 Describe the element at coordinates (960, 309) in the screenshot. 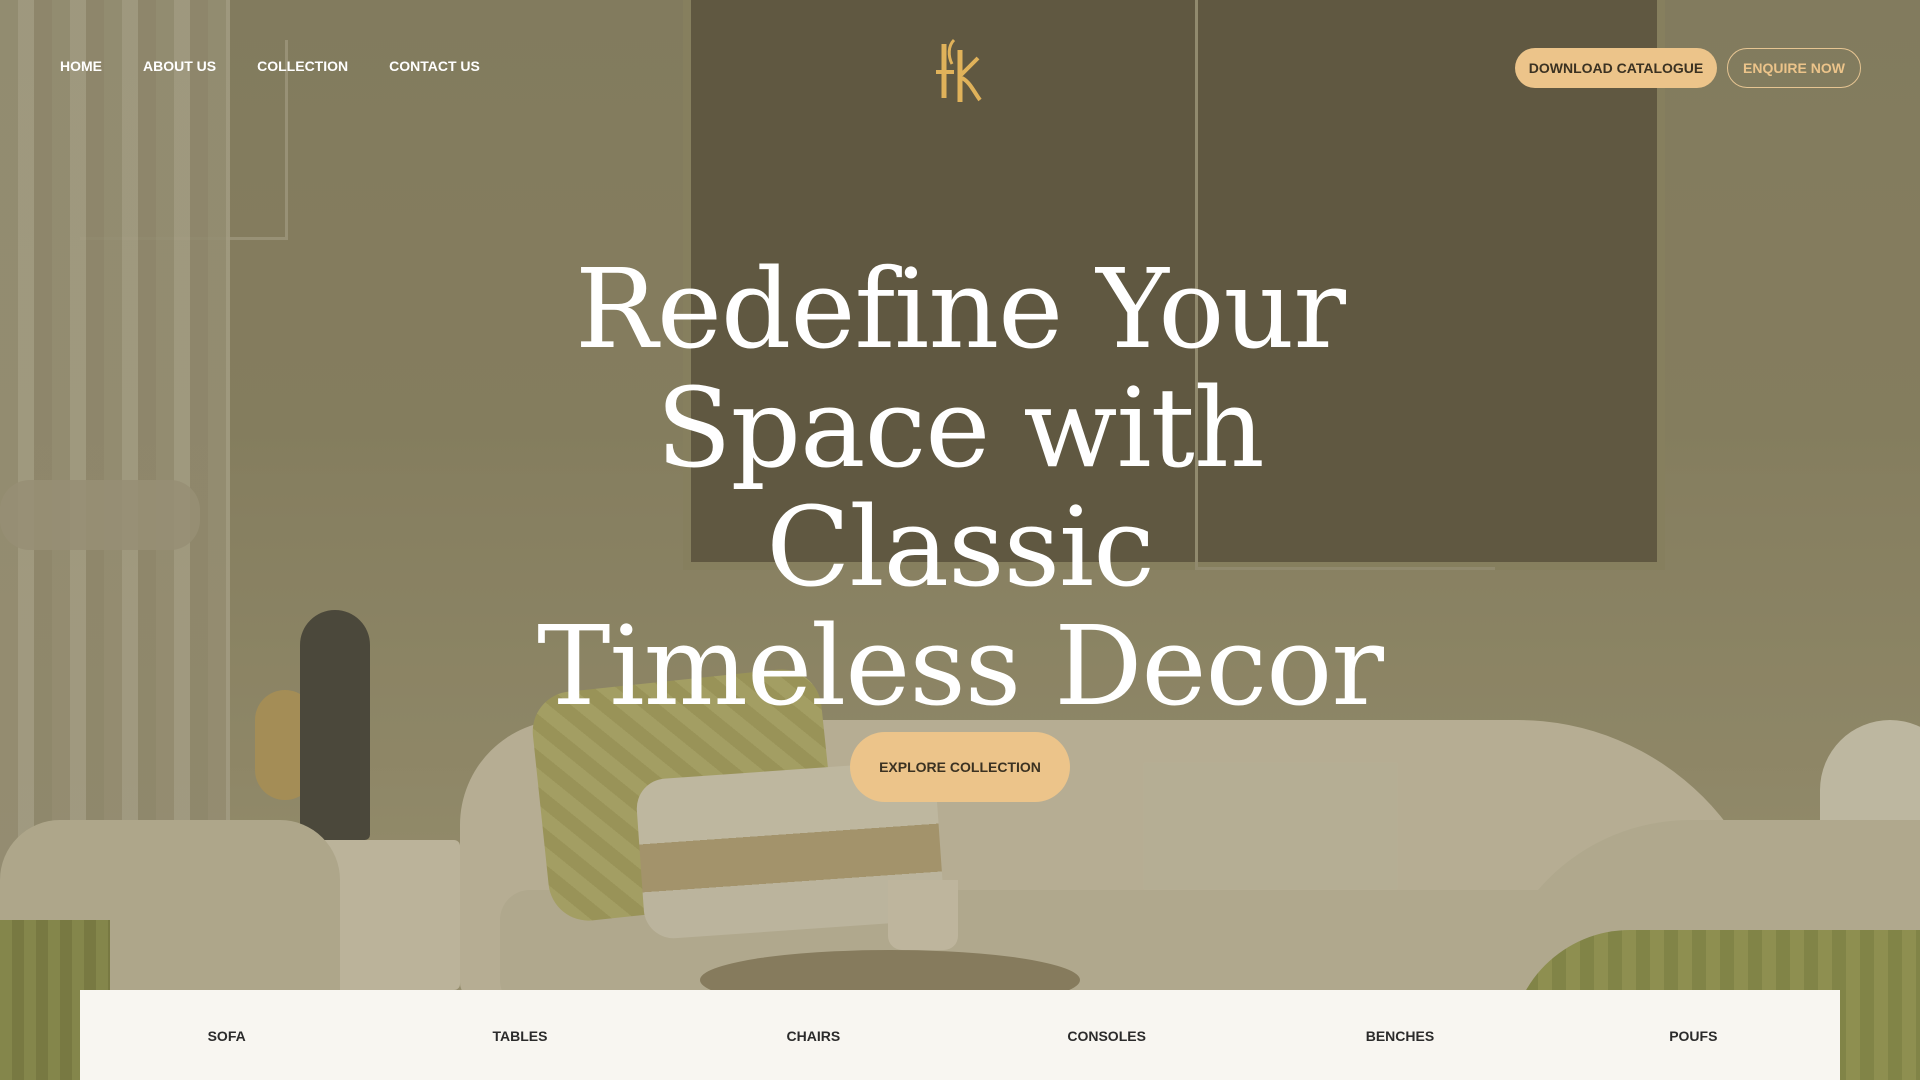

I see `headline-line-1: Redefine Your` at that location.